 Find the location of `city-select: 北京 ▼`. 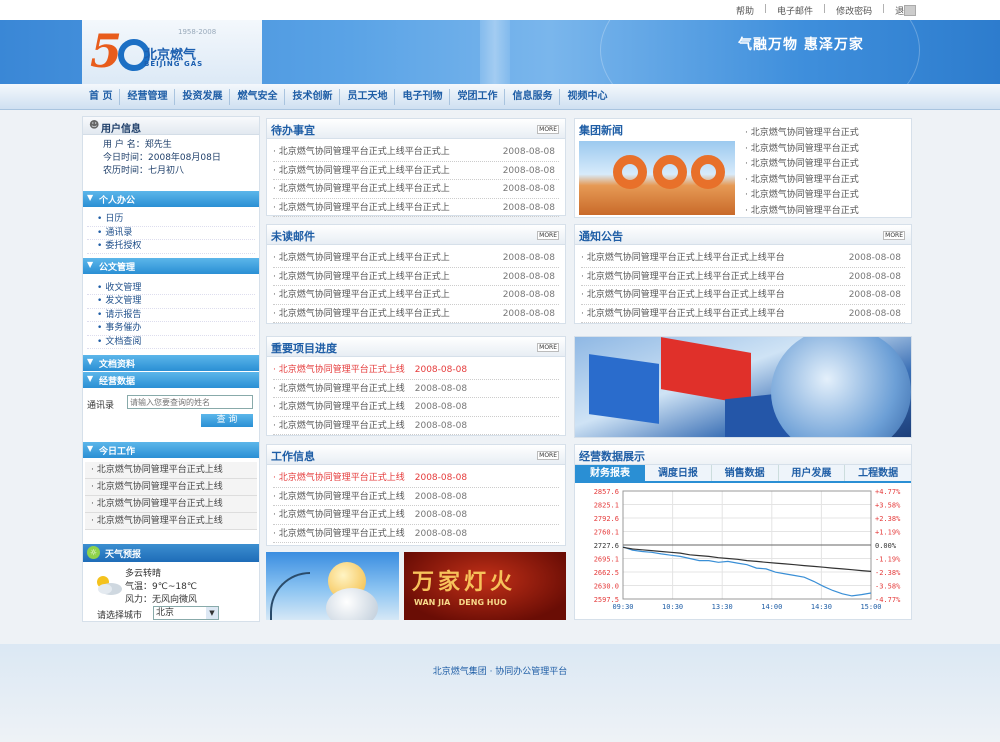

city-select: 北京 ▼ is located at coordinates (186, 613).